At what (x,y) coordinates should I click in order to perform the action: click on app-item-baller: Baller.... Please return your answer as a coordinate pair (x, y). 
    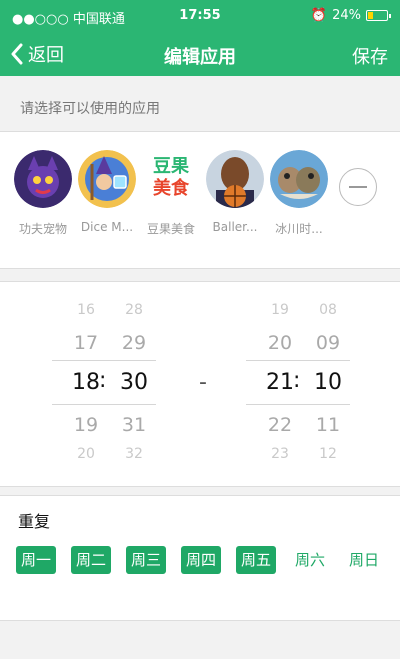
    Looking at the image, I should click on (235, 192).